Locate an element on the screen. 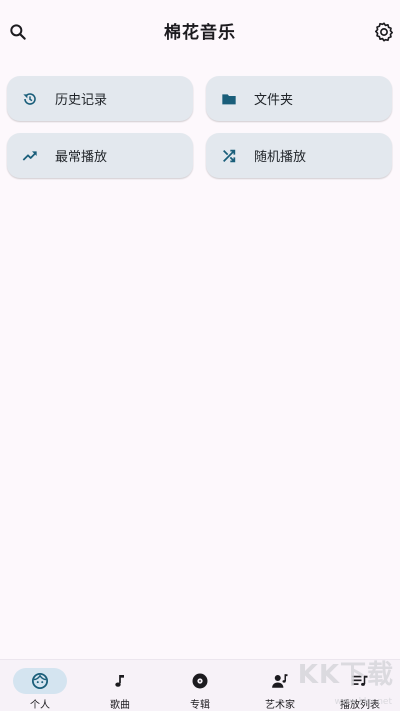 The height and width of the screenshot is (711, 400). nav-item-personal: 个人 is located at coordinates (40, 685).